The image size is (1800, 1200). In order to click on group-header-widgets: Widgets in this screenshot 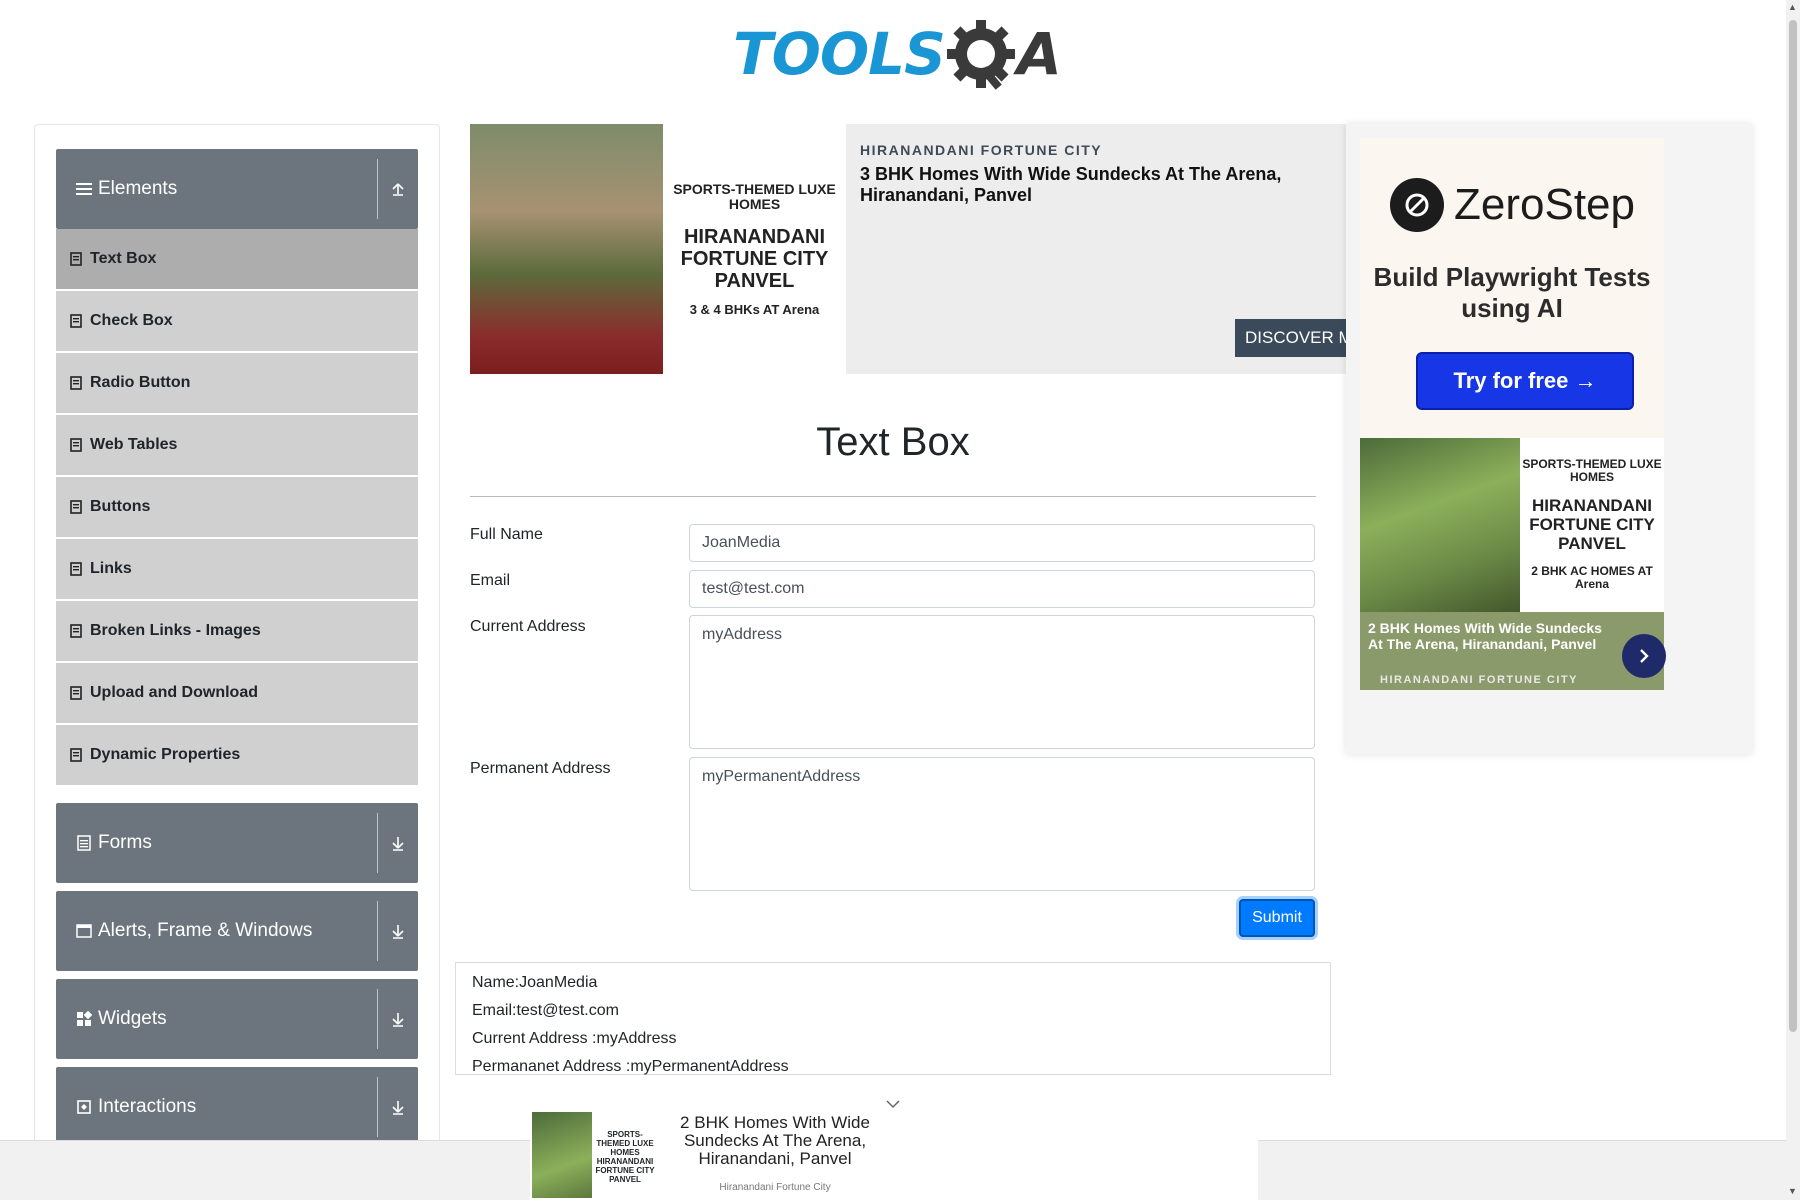, I will do `click(237, 1019)`.